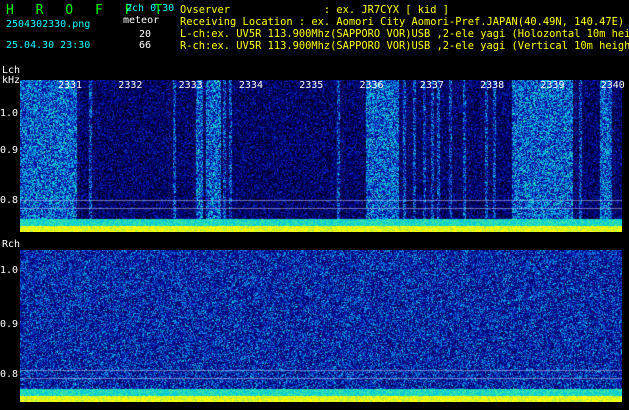 This screenshot has height=410, width=629. What do you see at coordinates (150, 8) in the screenshot?
I see `mode-label: 2ch 0.30` at bounding box center [150, 8].